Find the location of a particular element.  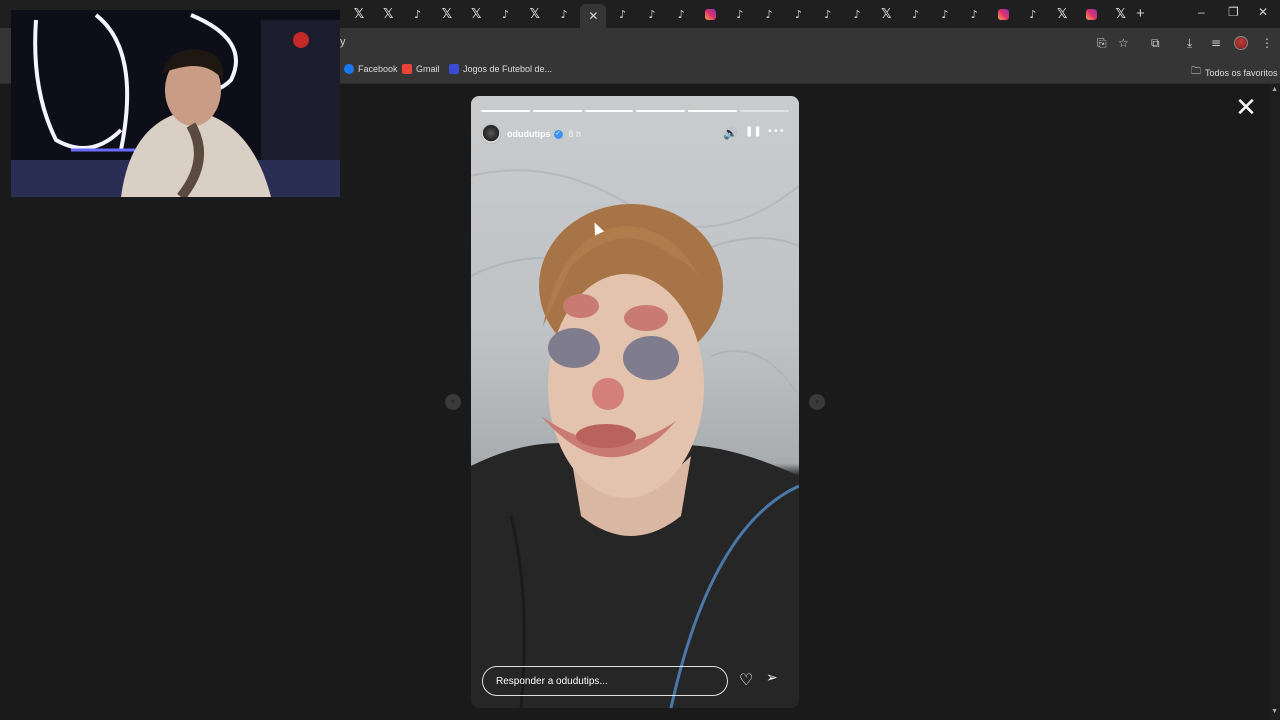

menu-kebab-icon: ⋮ is located at coordinates (1267, 43).